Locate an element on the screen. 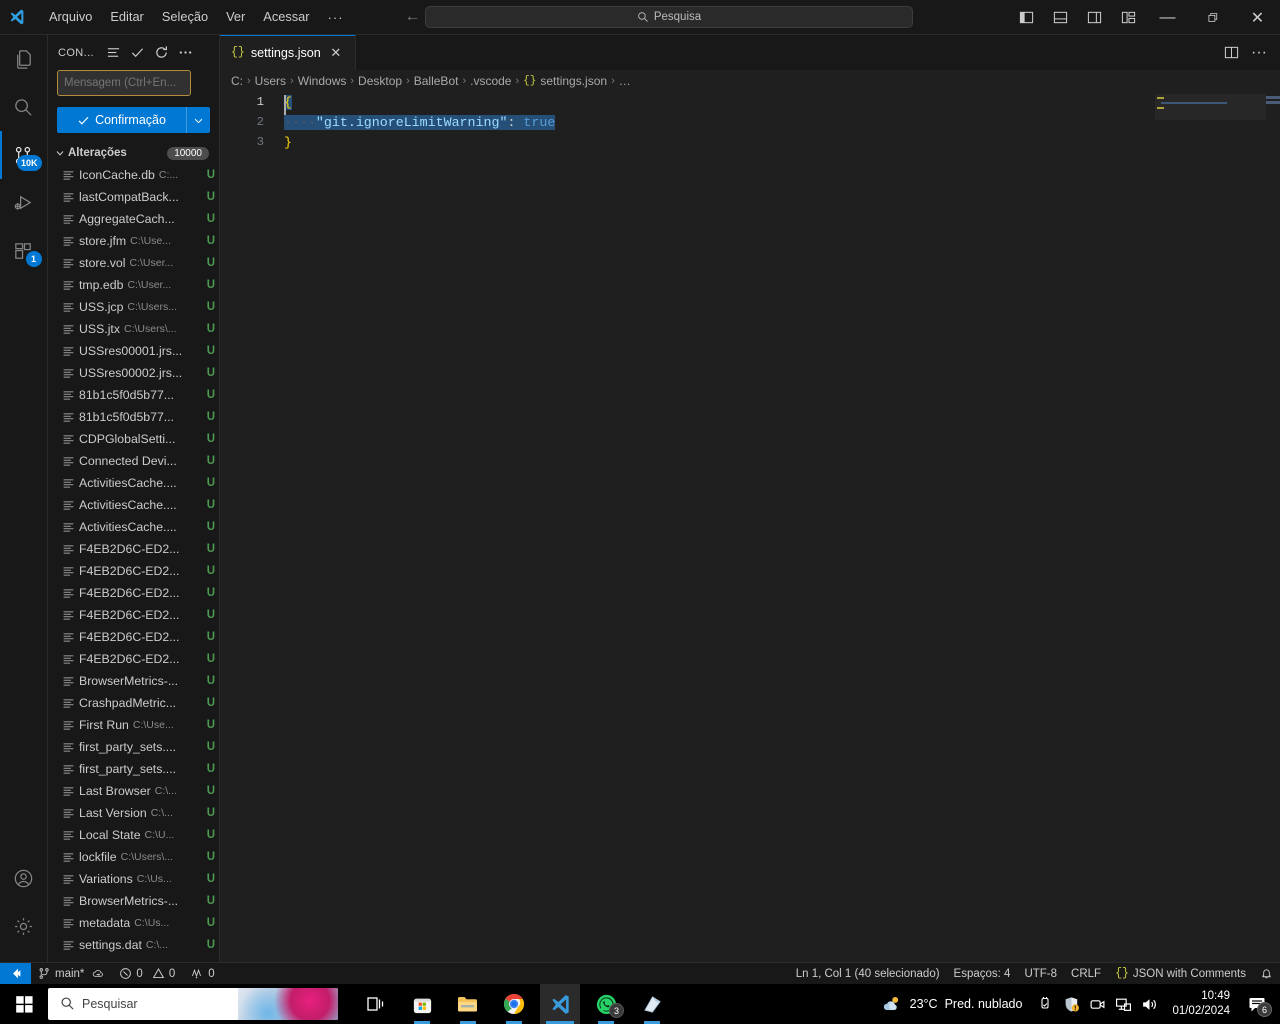  taskbar-search-box: Pesquisar is located at coordinates (193, 1004).